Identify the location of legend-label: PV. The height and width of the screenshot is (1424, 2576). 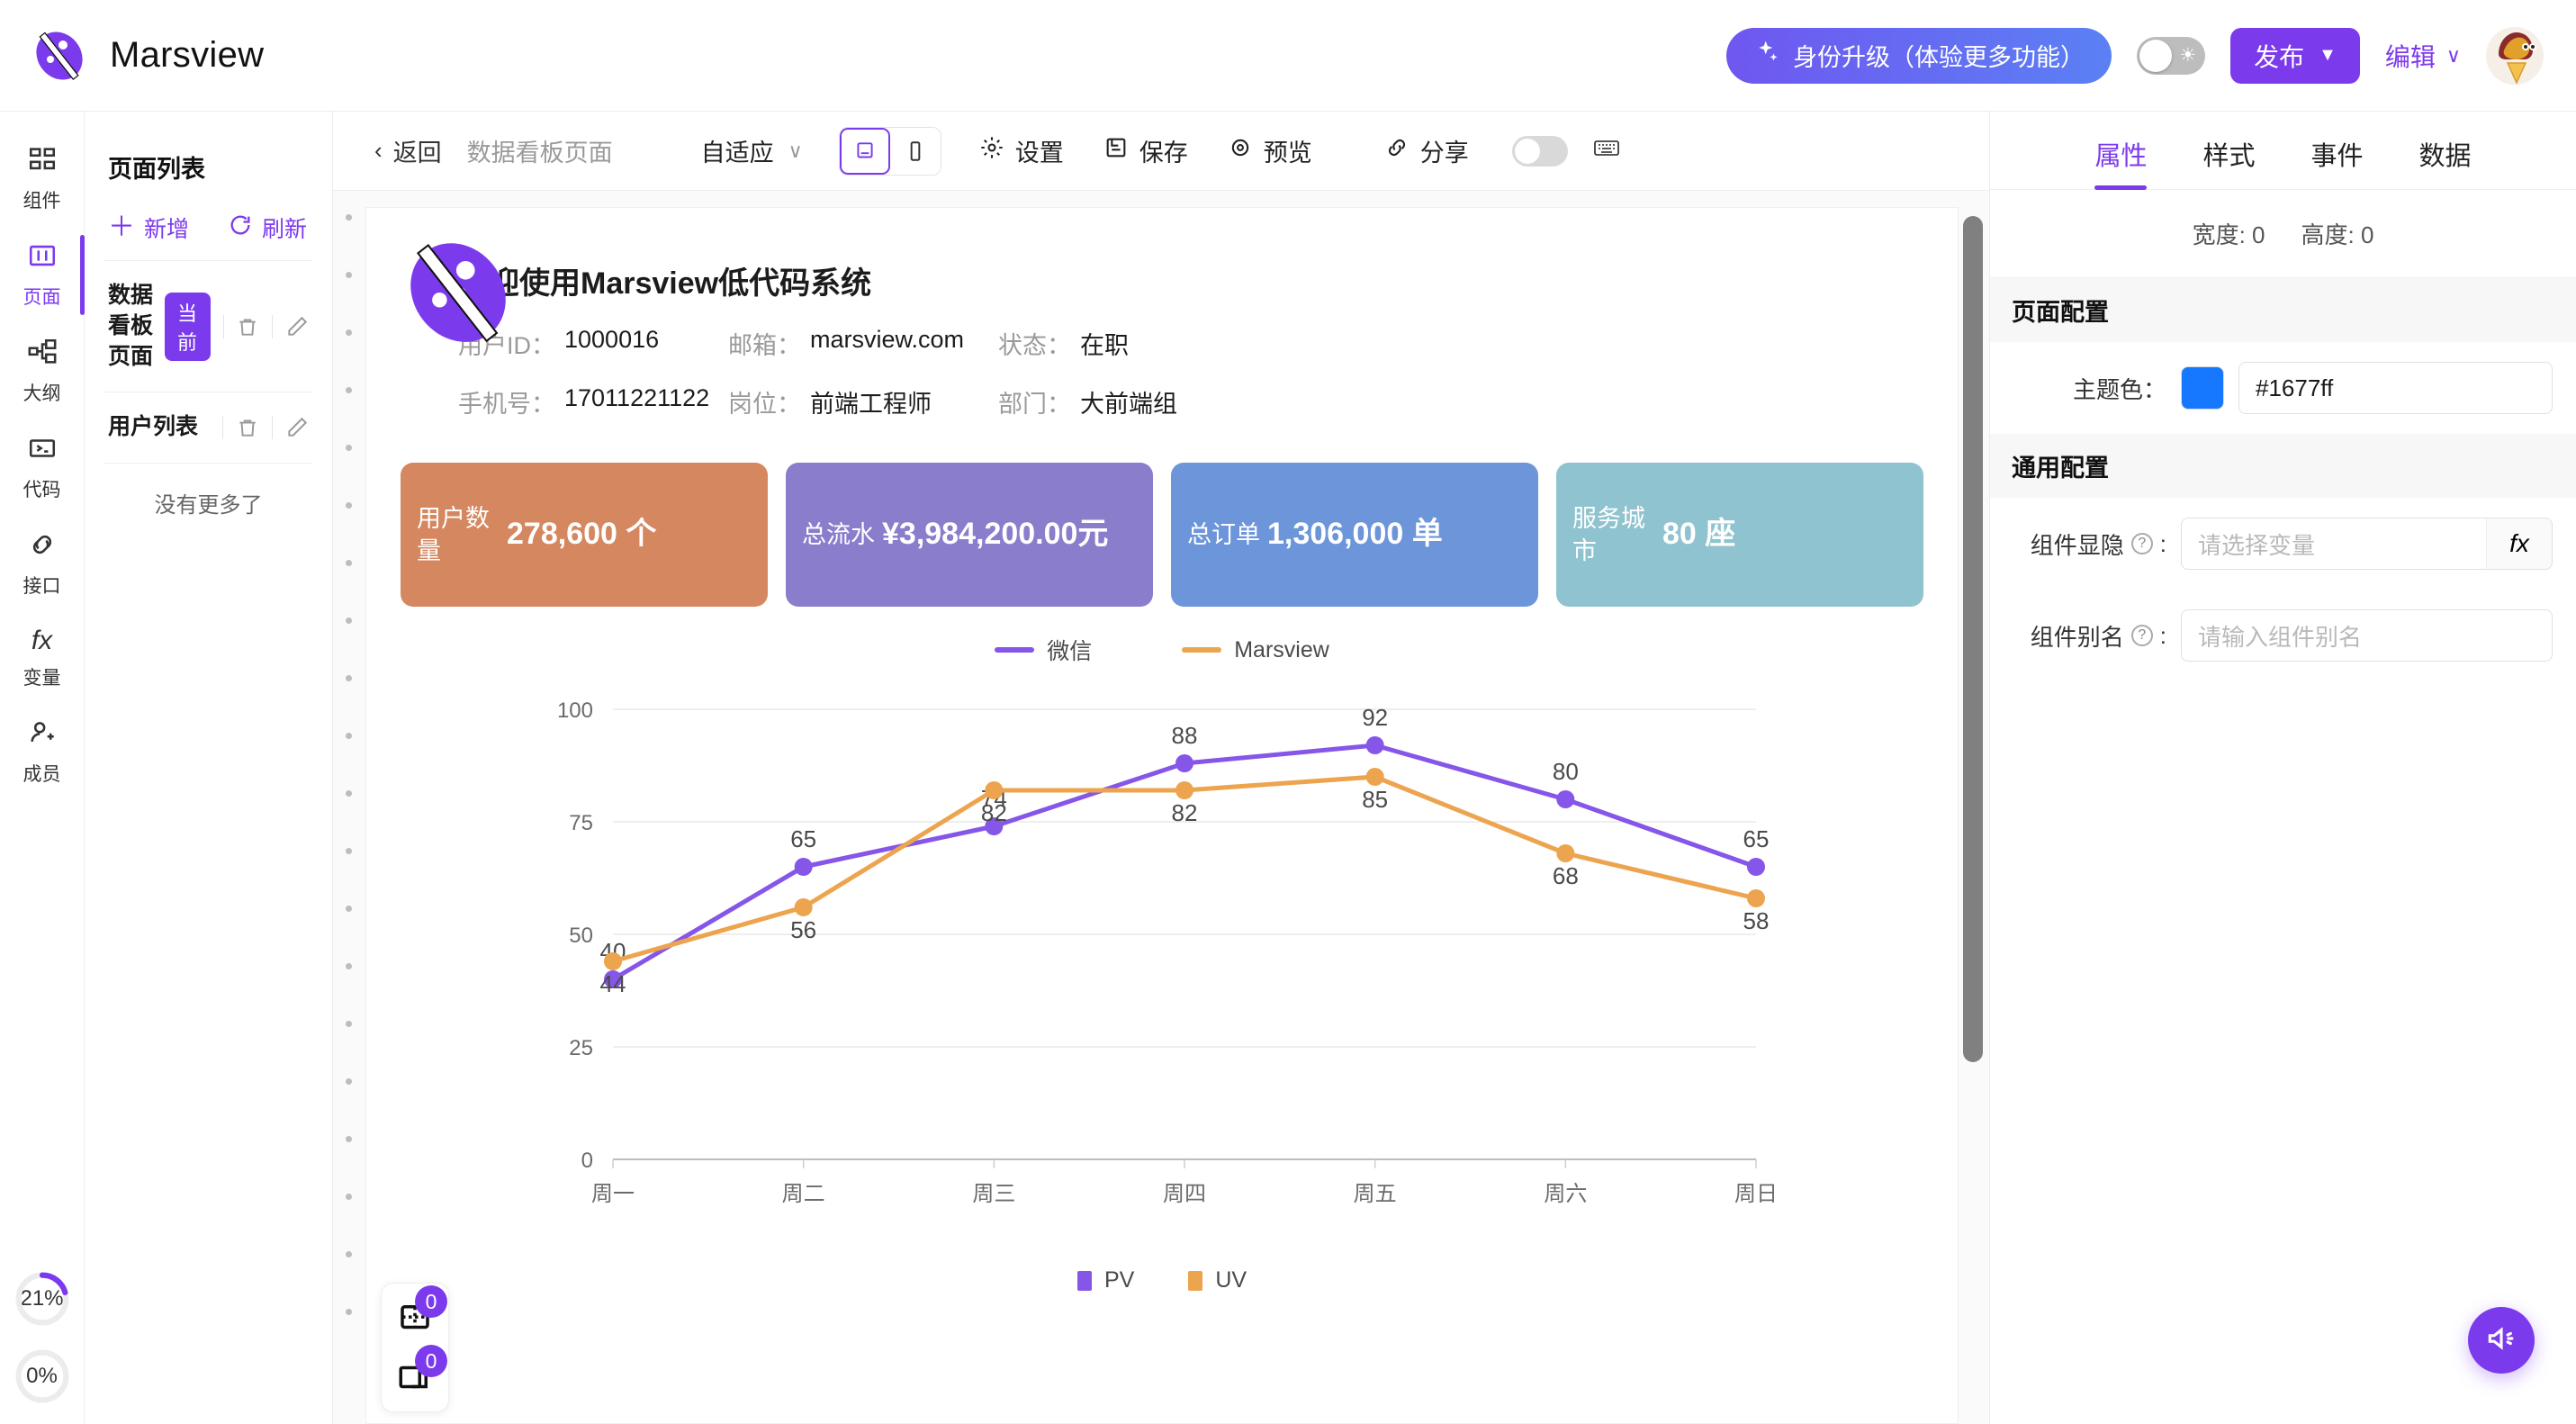
(1119, 1280).